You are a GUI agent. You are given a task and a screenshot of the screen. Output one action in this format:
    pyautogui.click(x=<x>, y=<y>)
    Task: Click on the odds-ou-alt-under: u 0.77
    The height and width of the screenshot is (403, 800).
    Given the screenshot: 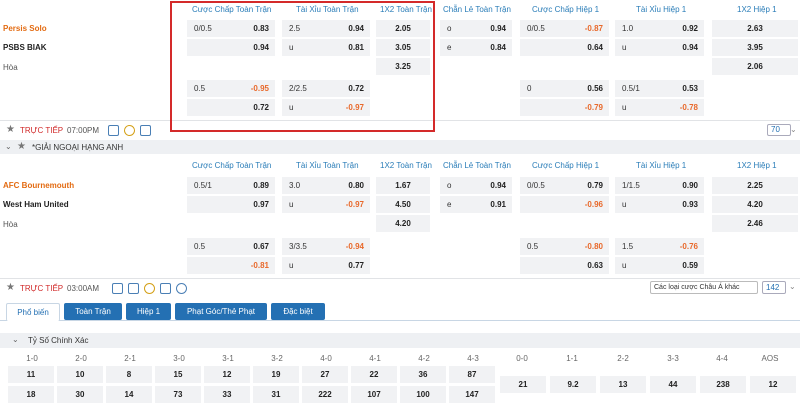 What is the action you would take?
    pyautogui.click(x=326, y=265)
    